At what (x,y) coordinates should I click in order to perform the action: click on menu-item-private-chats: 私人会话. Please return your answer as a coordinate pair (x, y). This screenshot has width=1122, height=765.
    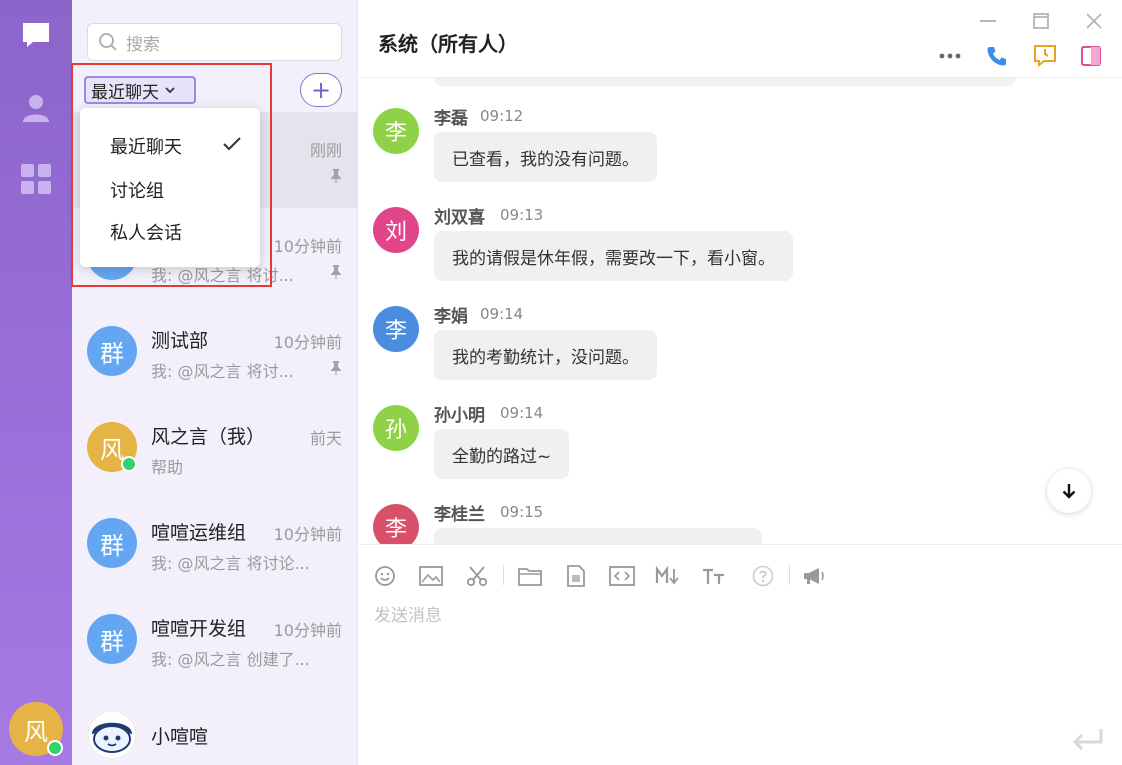
    Looking at the image, I should click on (146, 232).